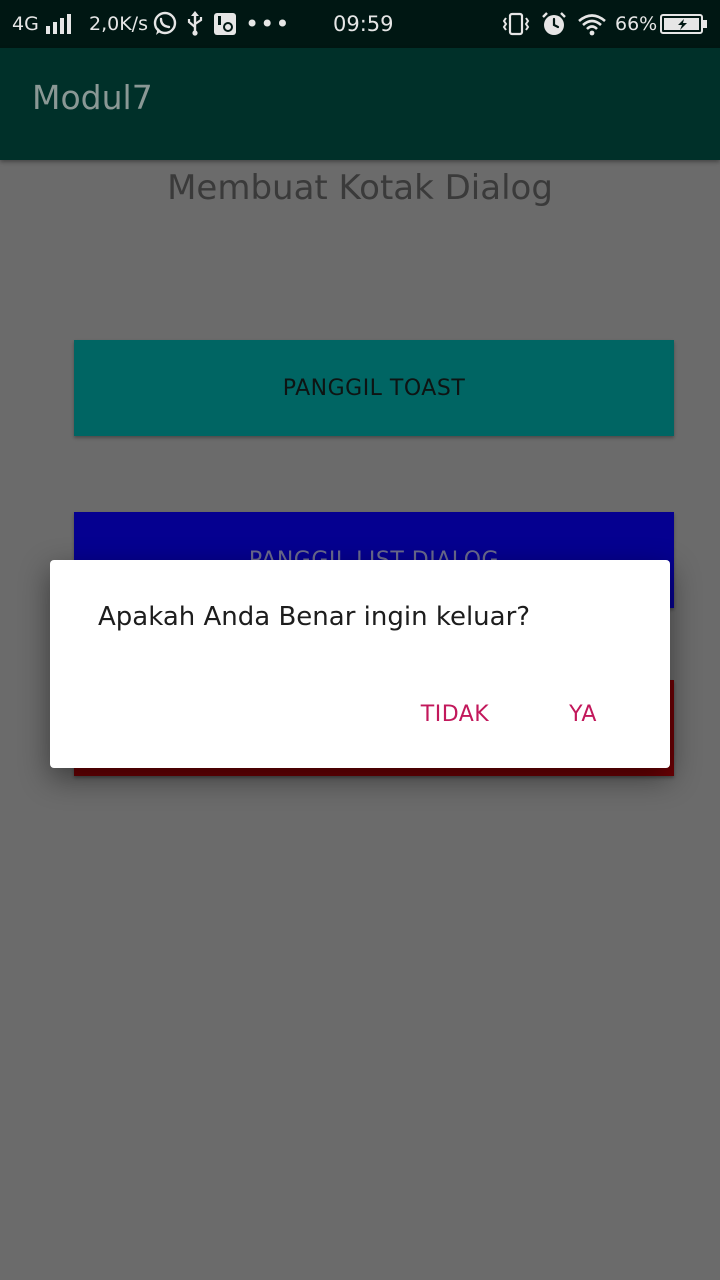  I want to click on status-bar: 4G 2,0K/s ••• 09:59 66%, so click(360, 24).